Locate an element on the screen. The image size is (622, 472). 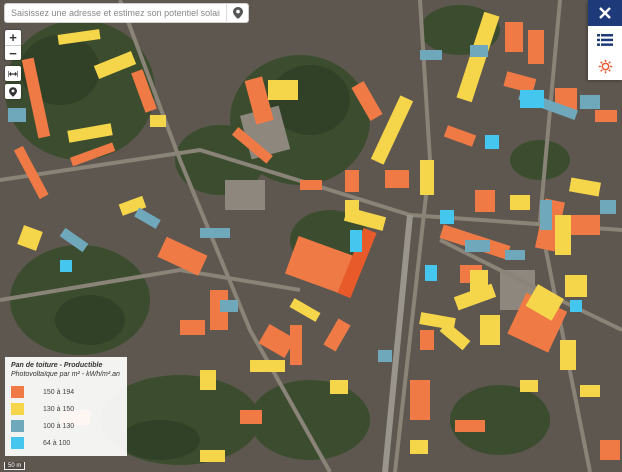
settings-button is located at coordinates (605, 66).